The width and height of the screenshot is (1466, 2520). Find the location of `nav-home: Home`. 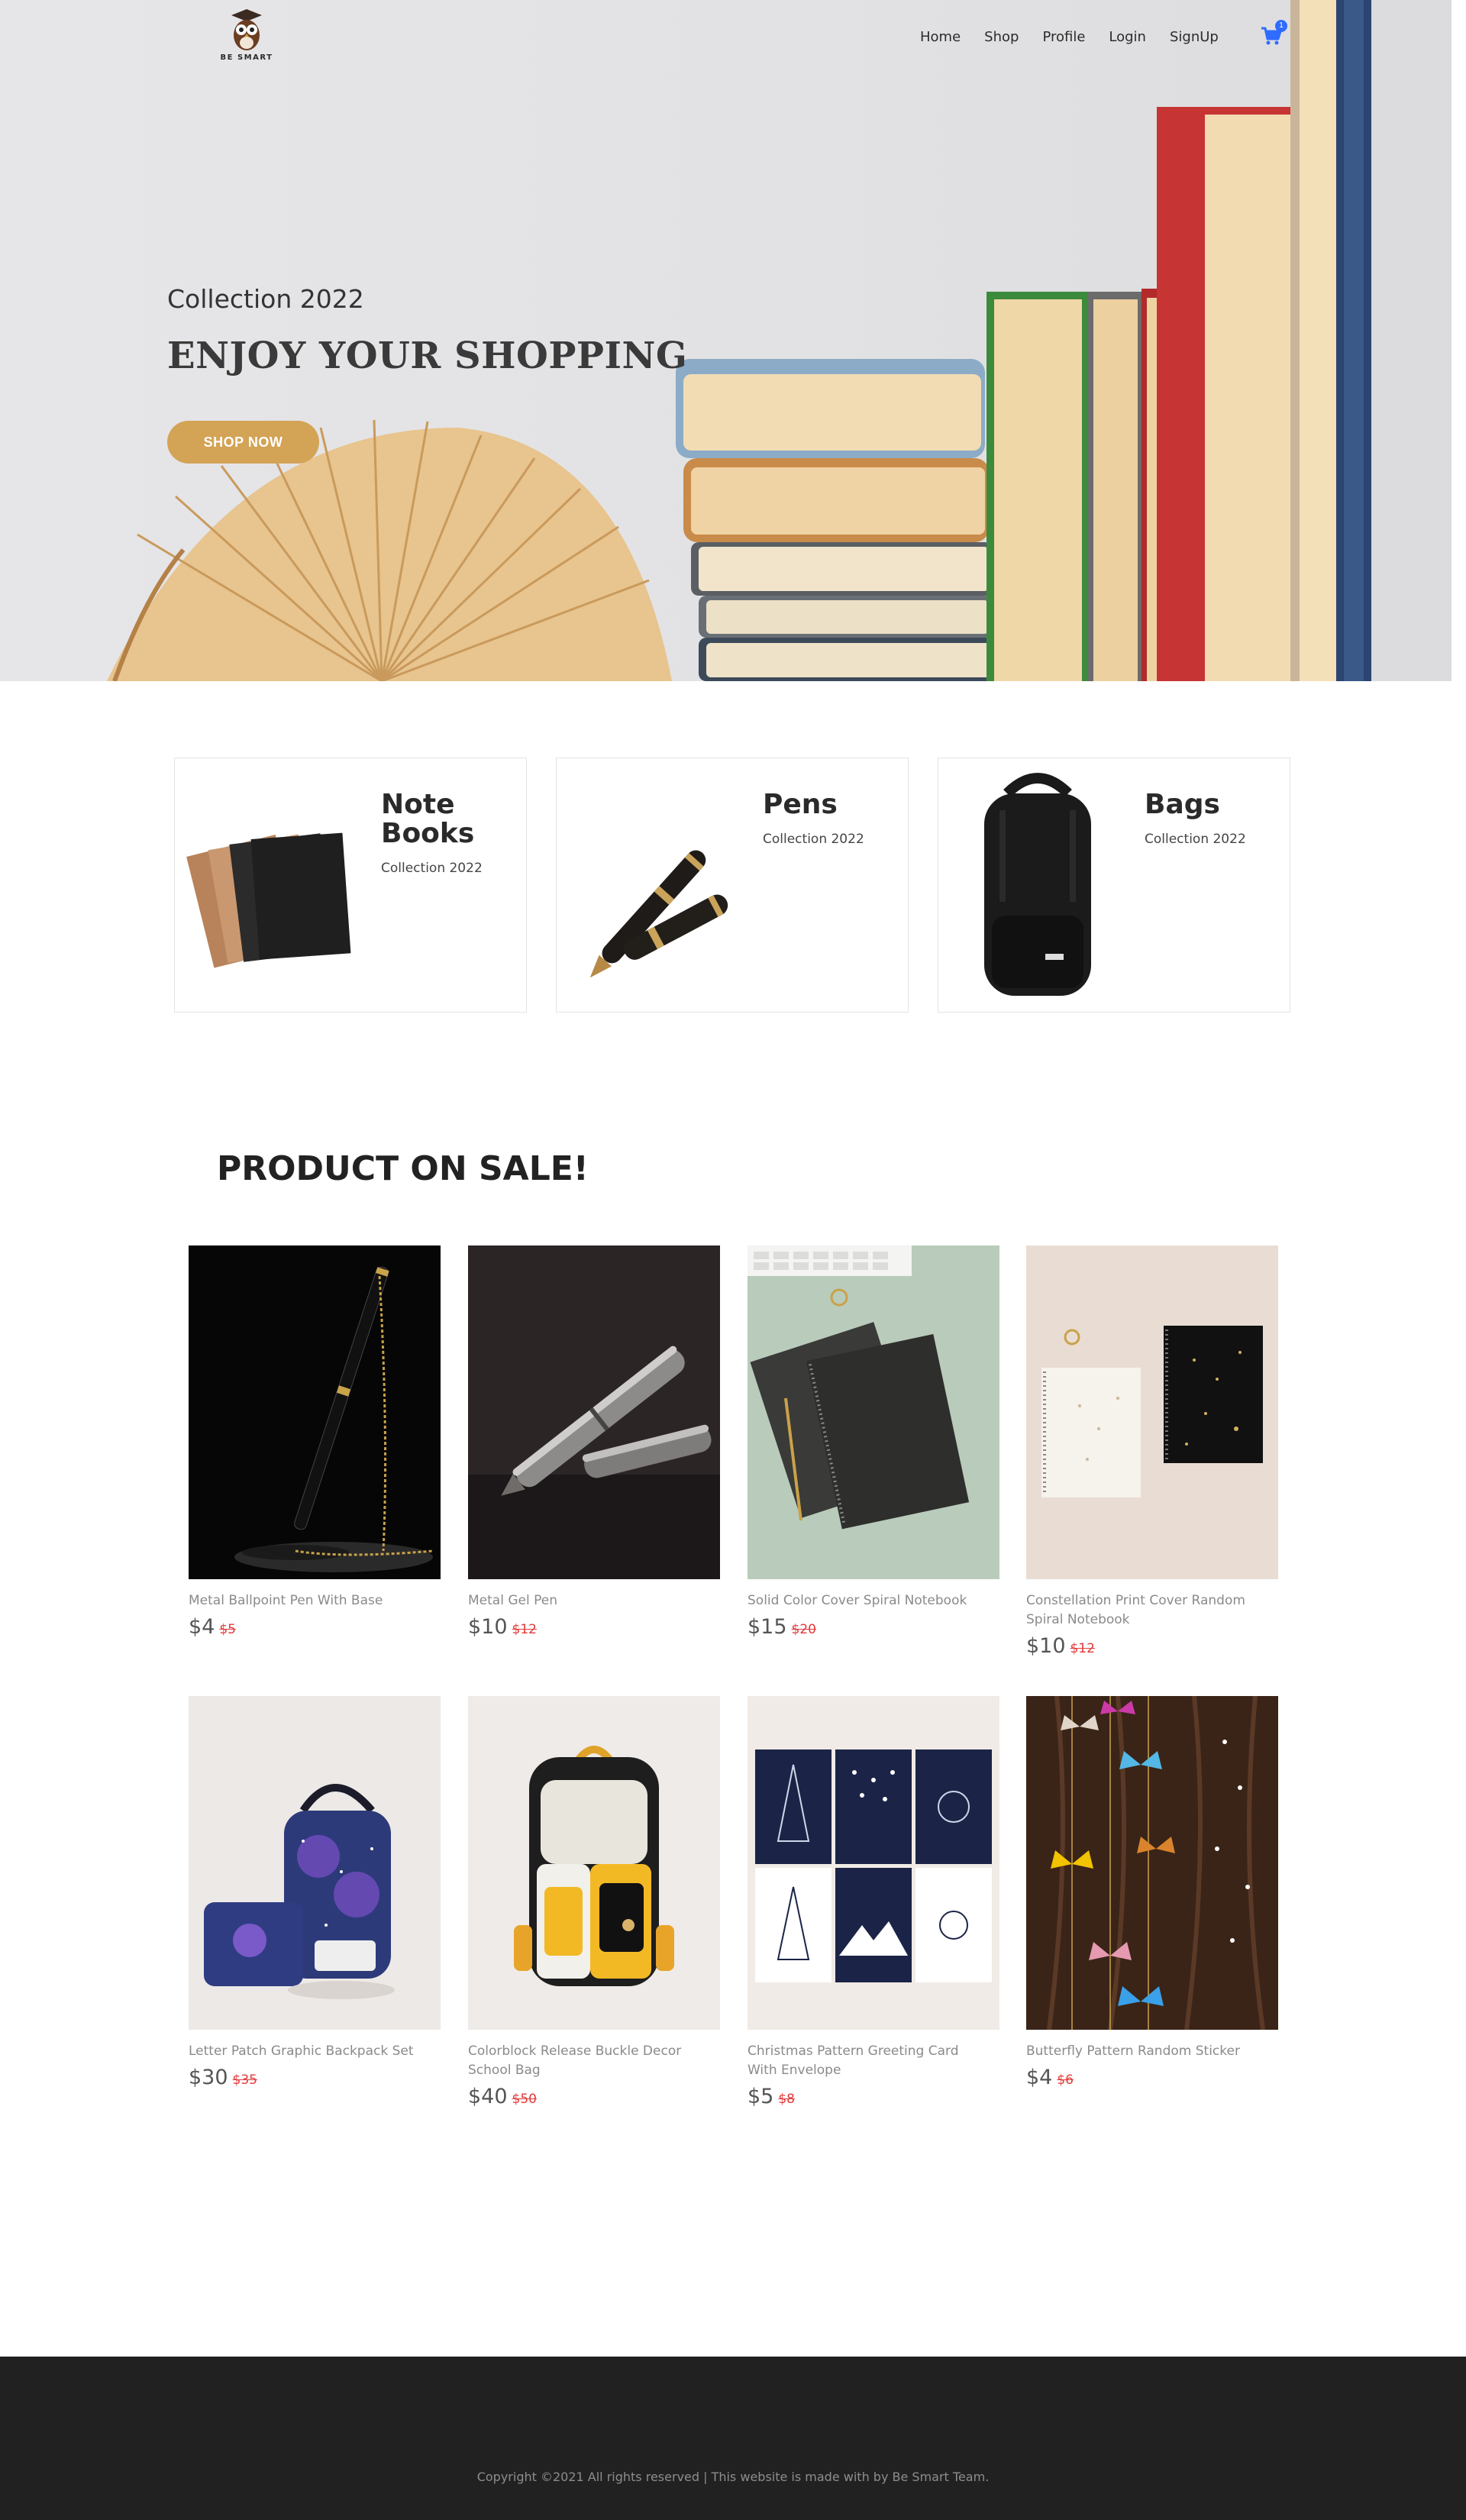

nav-home: Home is located at coordinates (940, 37).